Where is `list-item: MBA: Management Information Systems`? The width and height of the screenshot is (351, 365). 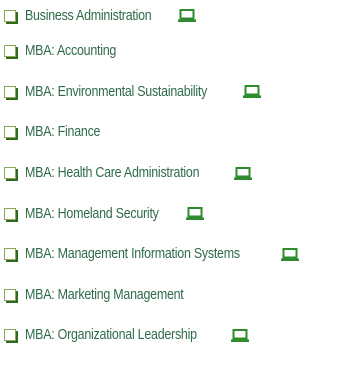
list-item: MBA: Management Information Systems is located at coordinates (175, 254).